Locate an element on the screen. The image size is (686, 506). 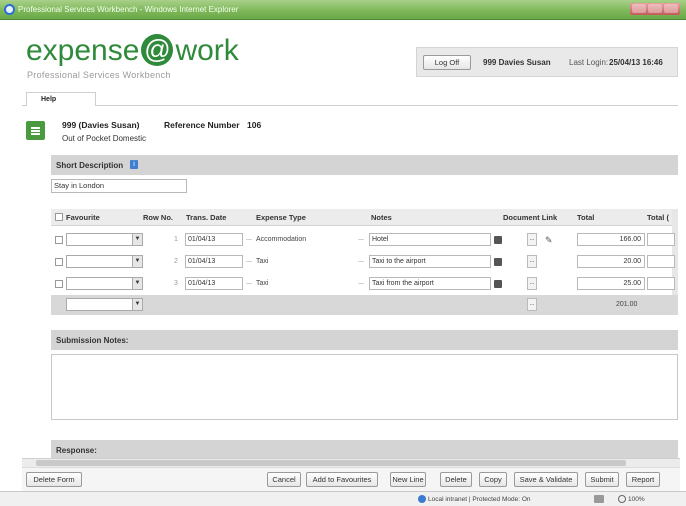
col-row-no: Row No. is located at coordinates (158, 217).